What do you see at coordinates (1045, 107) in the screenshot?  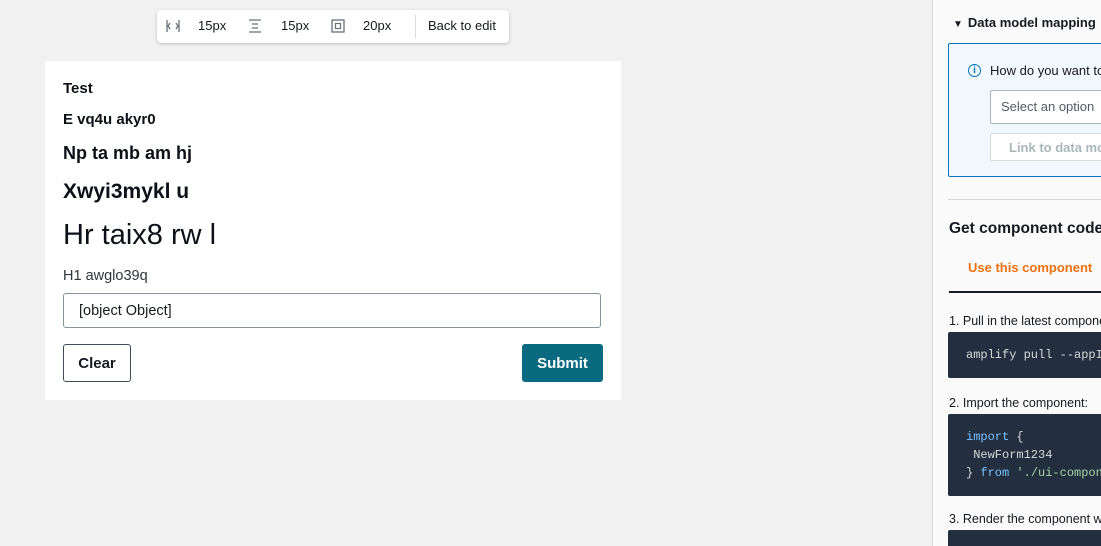 I see `option-select: Select an option` at bounding box center [1045, 107].